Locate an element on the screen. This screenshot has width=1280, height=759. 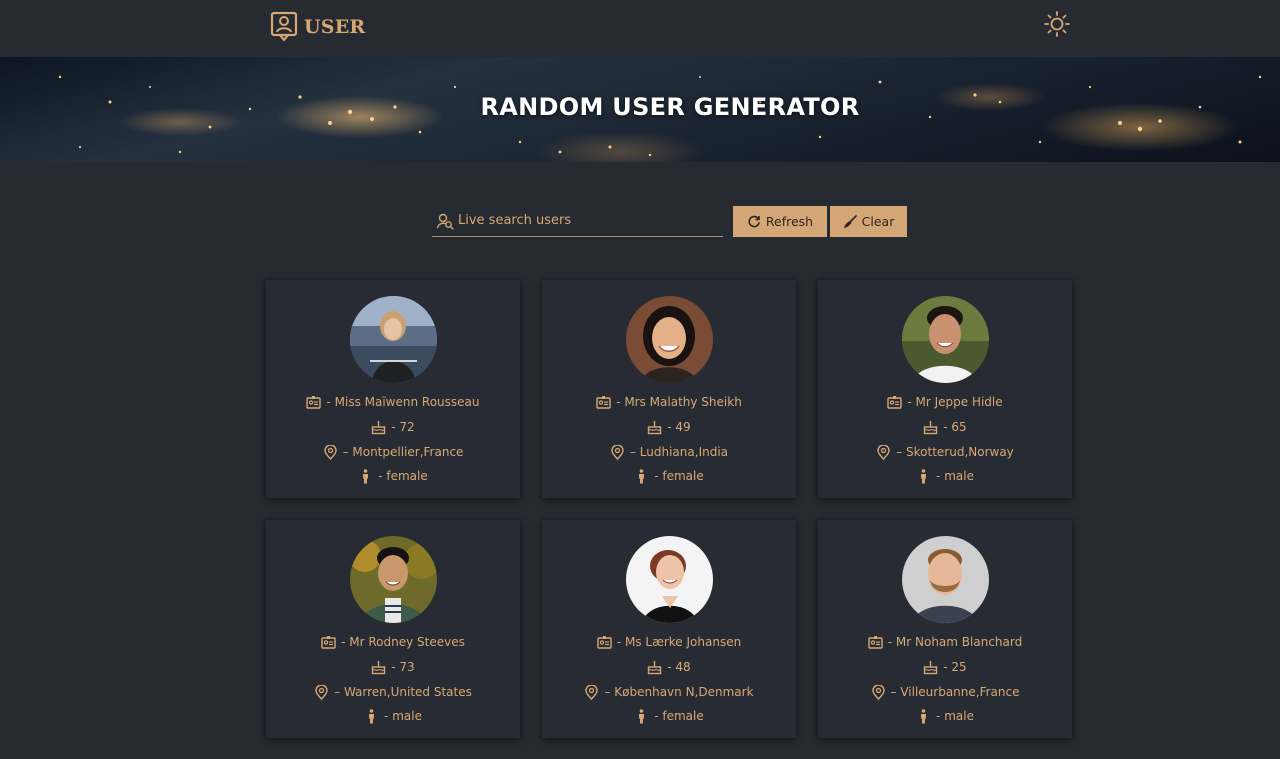
user-age: - 72 is located at coordinates (403, 427).